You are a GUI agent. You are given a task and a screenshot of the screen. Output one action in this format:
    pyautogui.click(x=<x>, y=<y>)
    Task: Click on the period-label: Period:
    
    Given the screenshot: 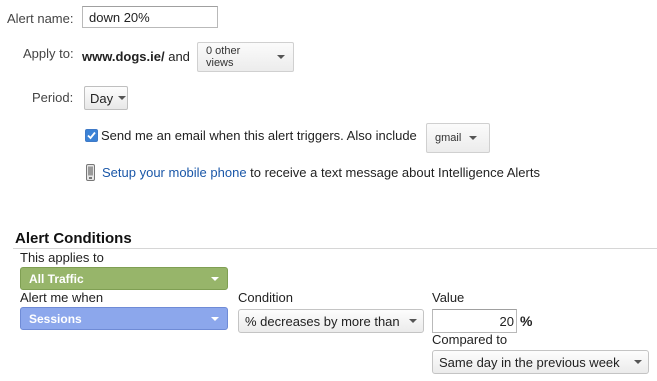 What is the action you would take?
    pyautogui.click(x=53, y=97)
    